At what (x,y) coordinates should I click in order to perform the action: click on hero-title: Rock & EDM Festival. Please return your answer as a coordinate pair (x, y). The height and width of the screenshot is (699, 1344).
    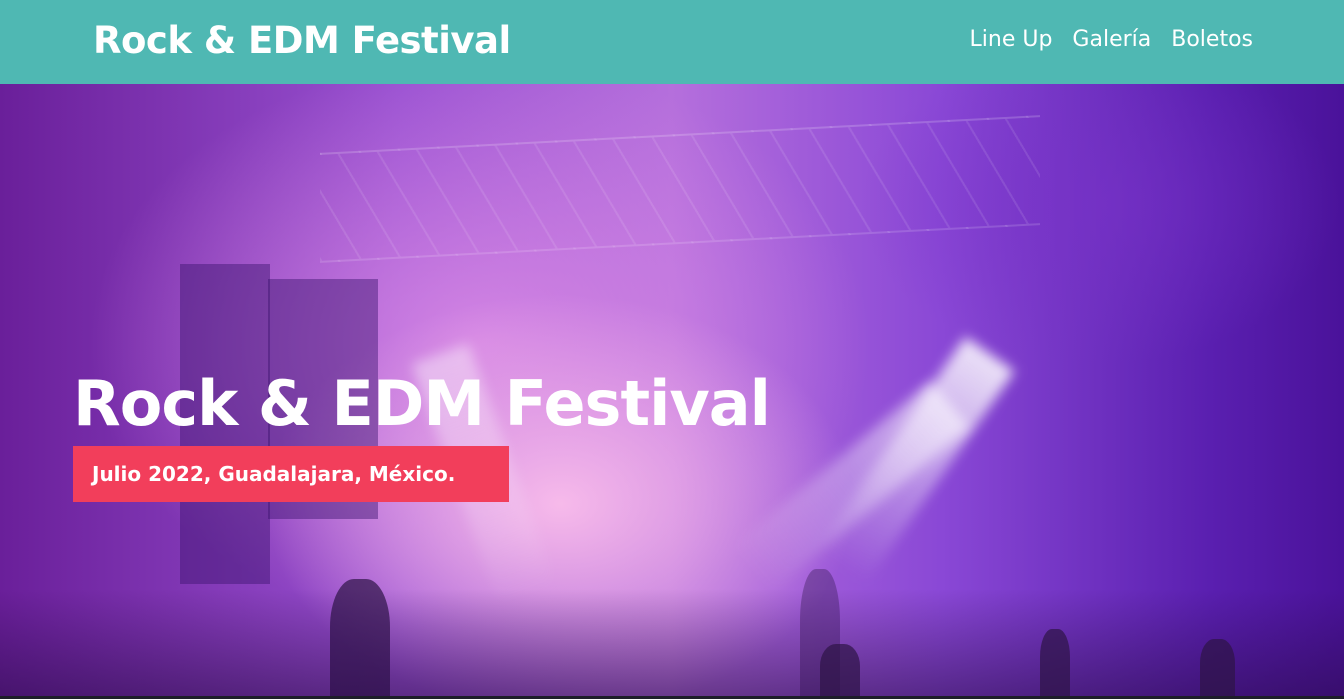
    Looking at the image, I should click on (422, 403).